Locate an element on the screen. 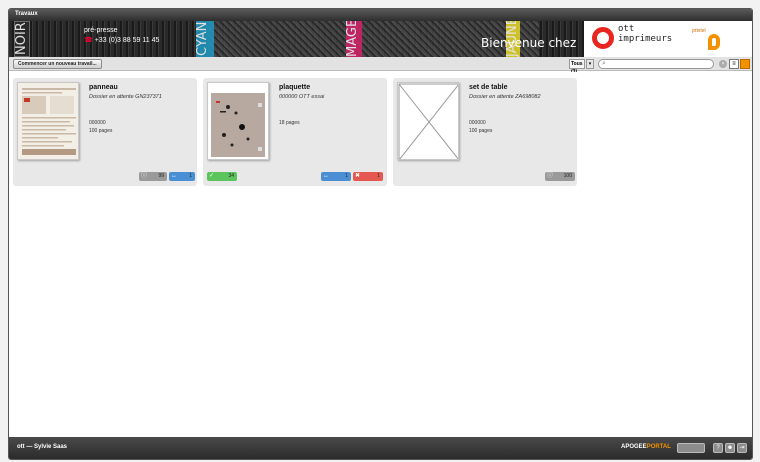 This screenshot has height=462, width=760. list-view-icon: ≡ is located at coordinates (734, 64).